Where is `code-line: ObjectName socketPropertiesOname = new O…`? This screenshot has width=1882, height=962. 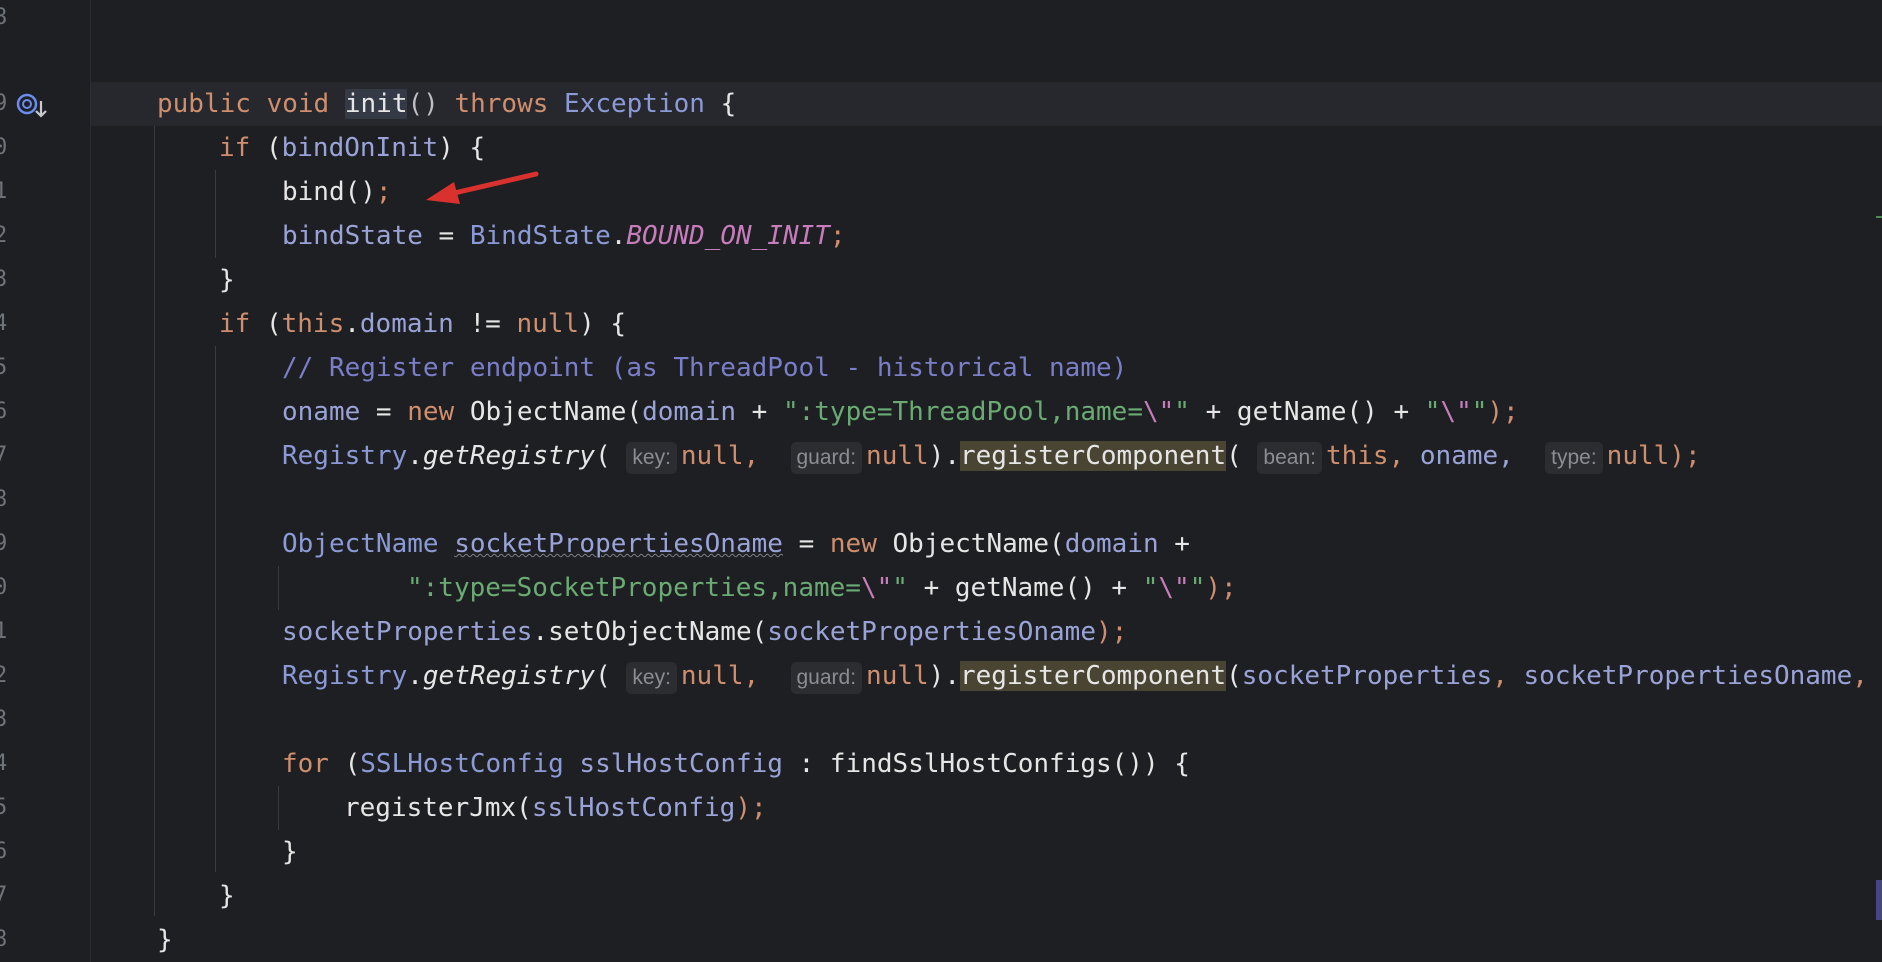 code-line: ObjectName socketPropertiesOname = new O… is located at coordinates (736, 544).